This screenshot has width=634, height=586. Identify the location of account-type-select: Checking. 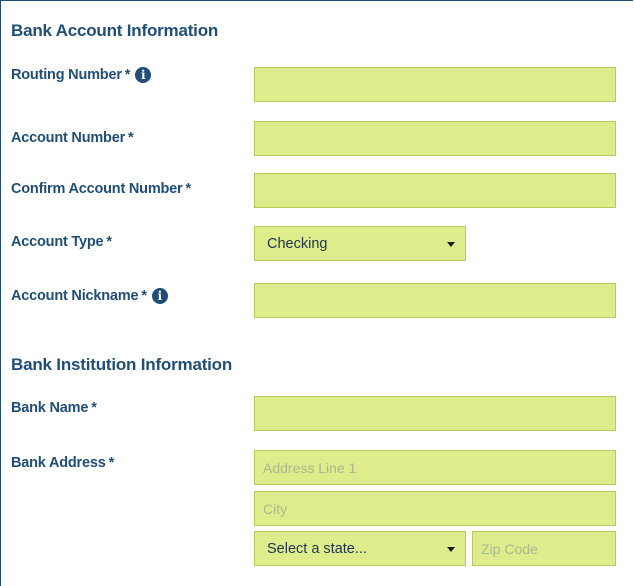
(360, 243).